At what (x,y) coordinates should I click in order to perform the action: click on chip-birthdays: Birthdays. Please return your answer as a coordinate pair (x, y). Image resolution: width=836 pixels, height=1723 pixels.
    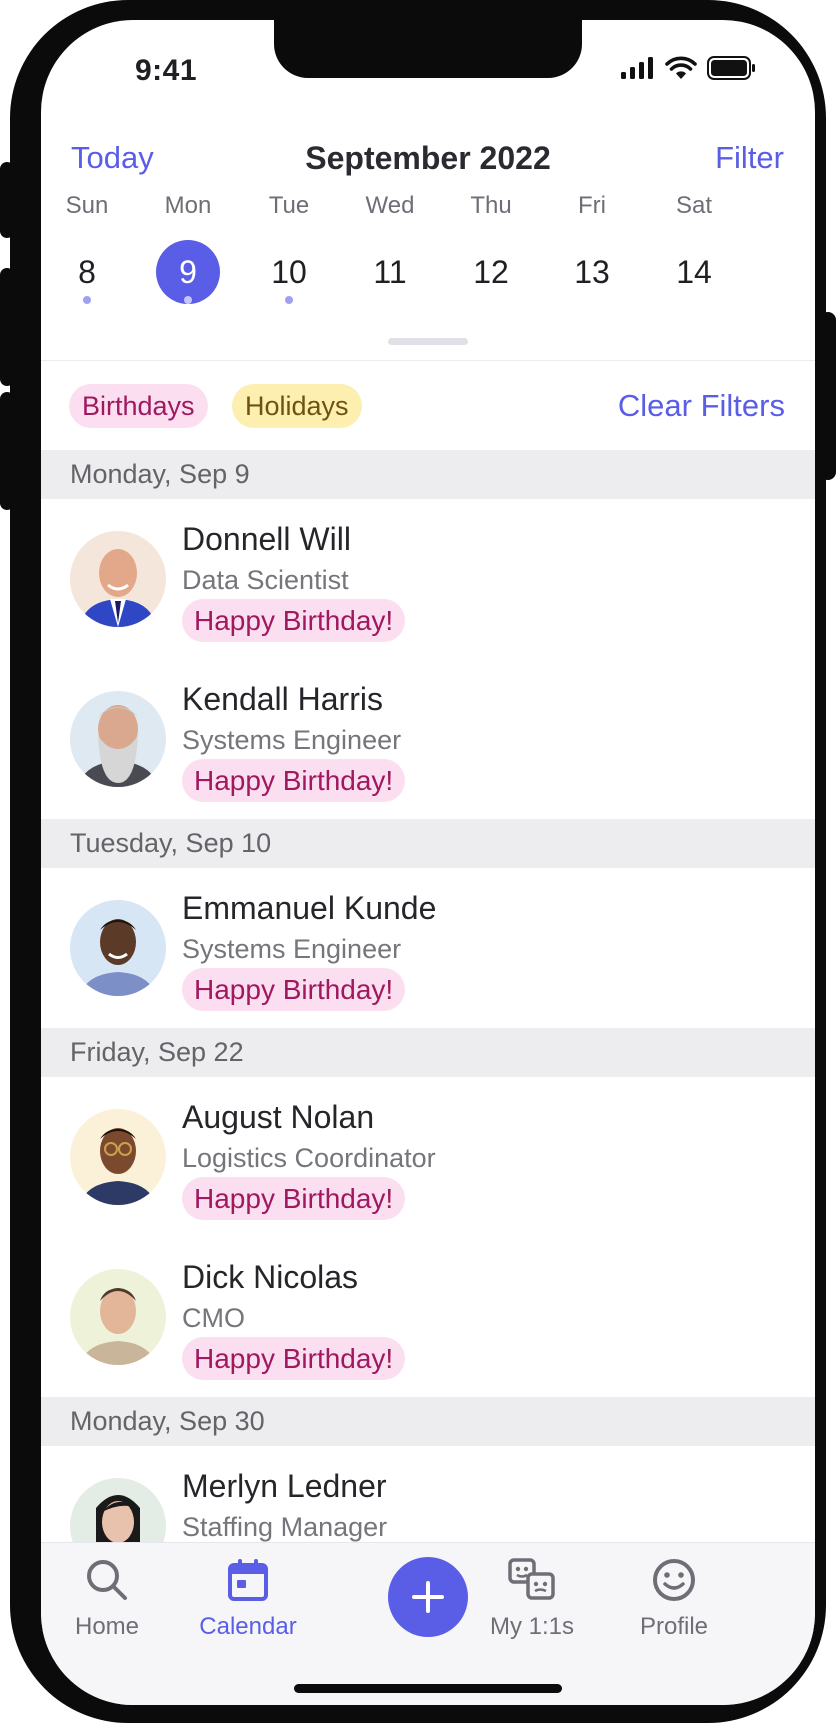
    Looking at the image, I should click on (138, 406).